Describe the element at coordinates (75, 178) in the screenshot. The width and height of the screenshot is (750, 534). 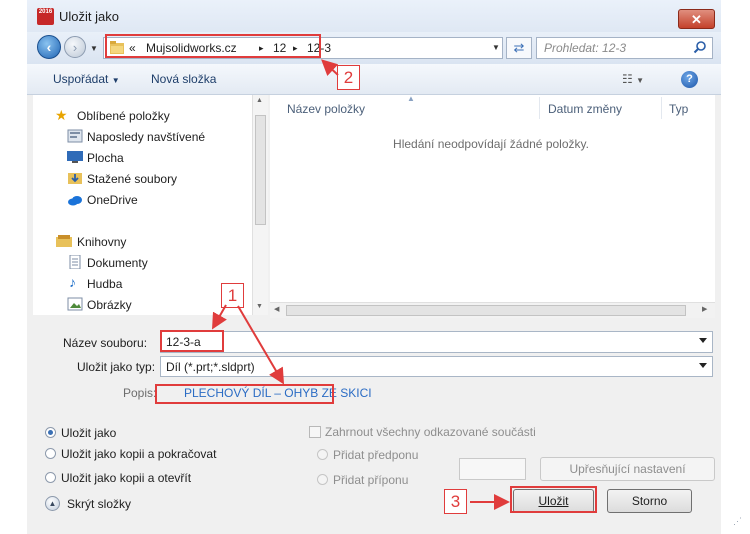
I see `downloads-icon` at that location.